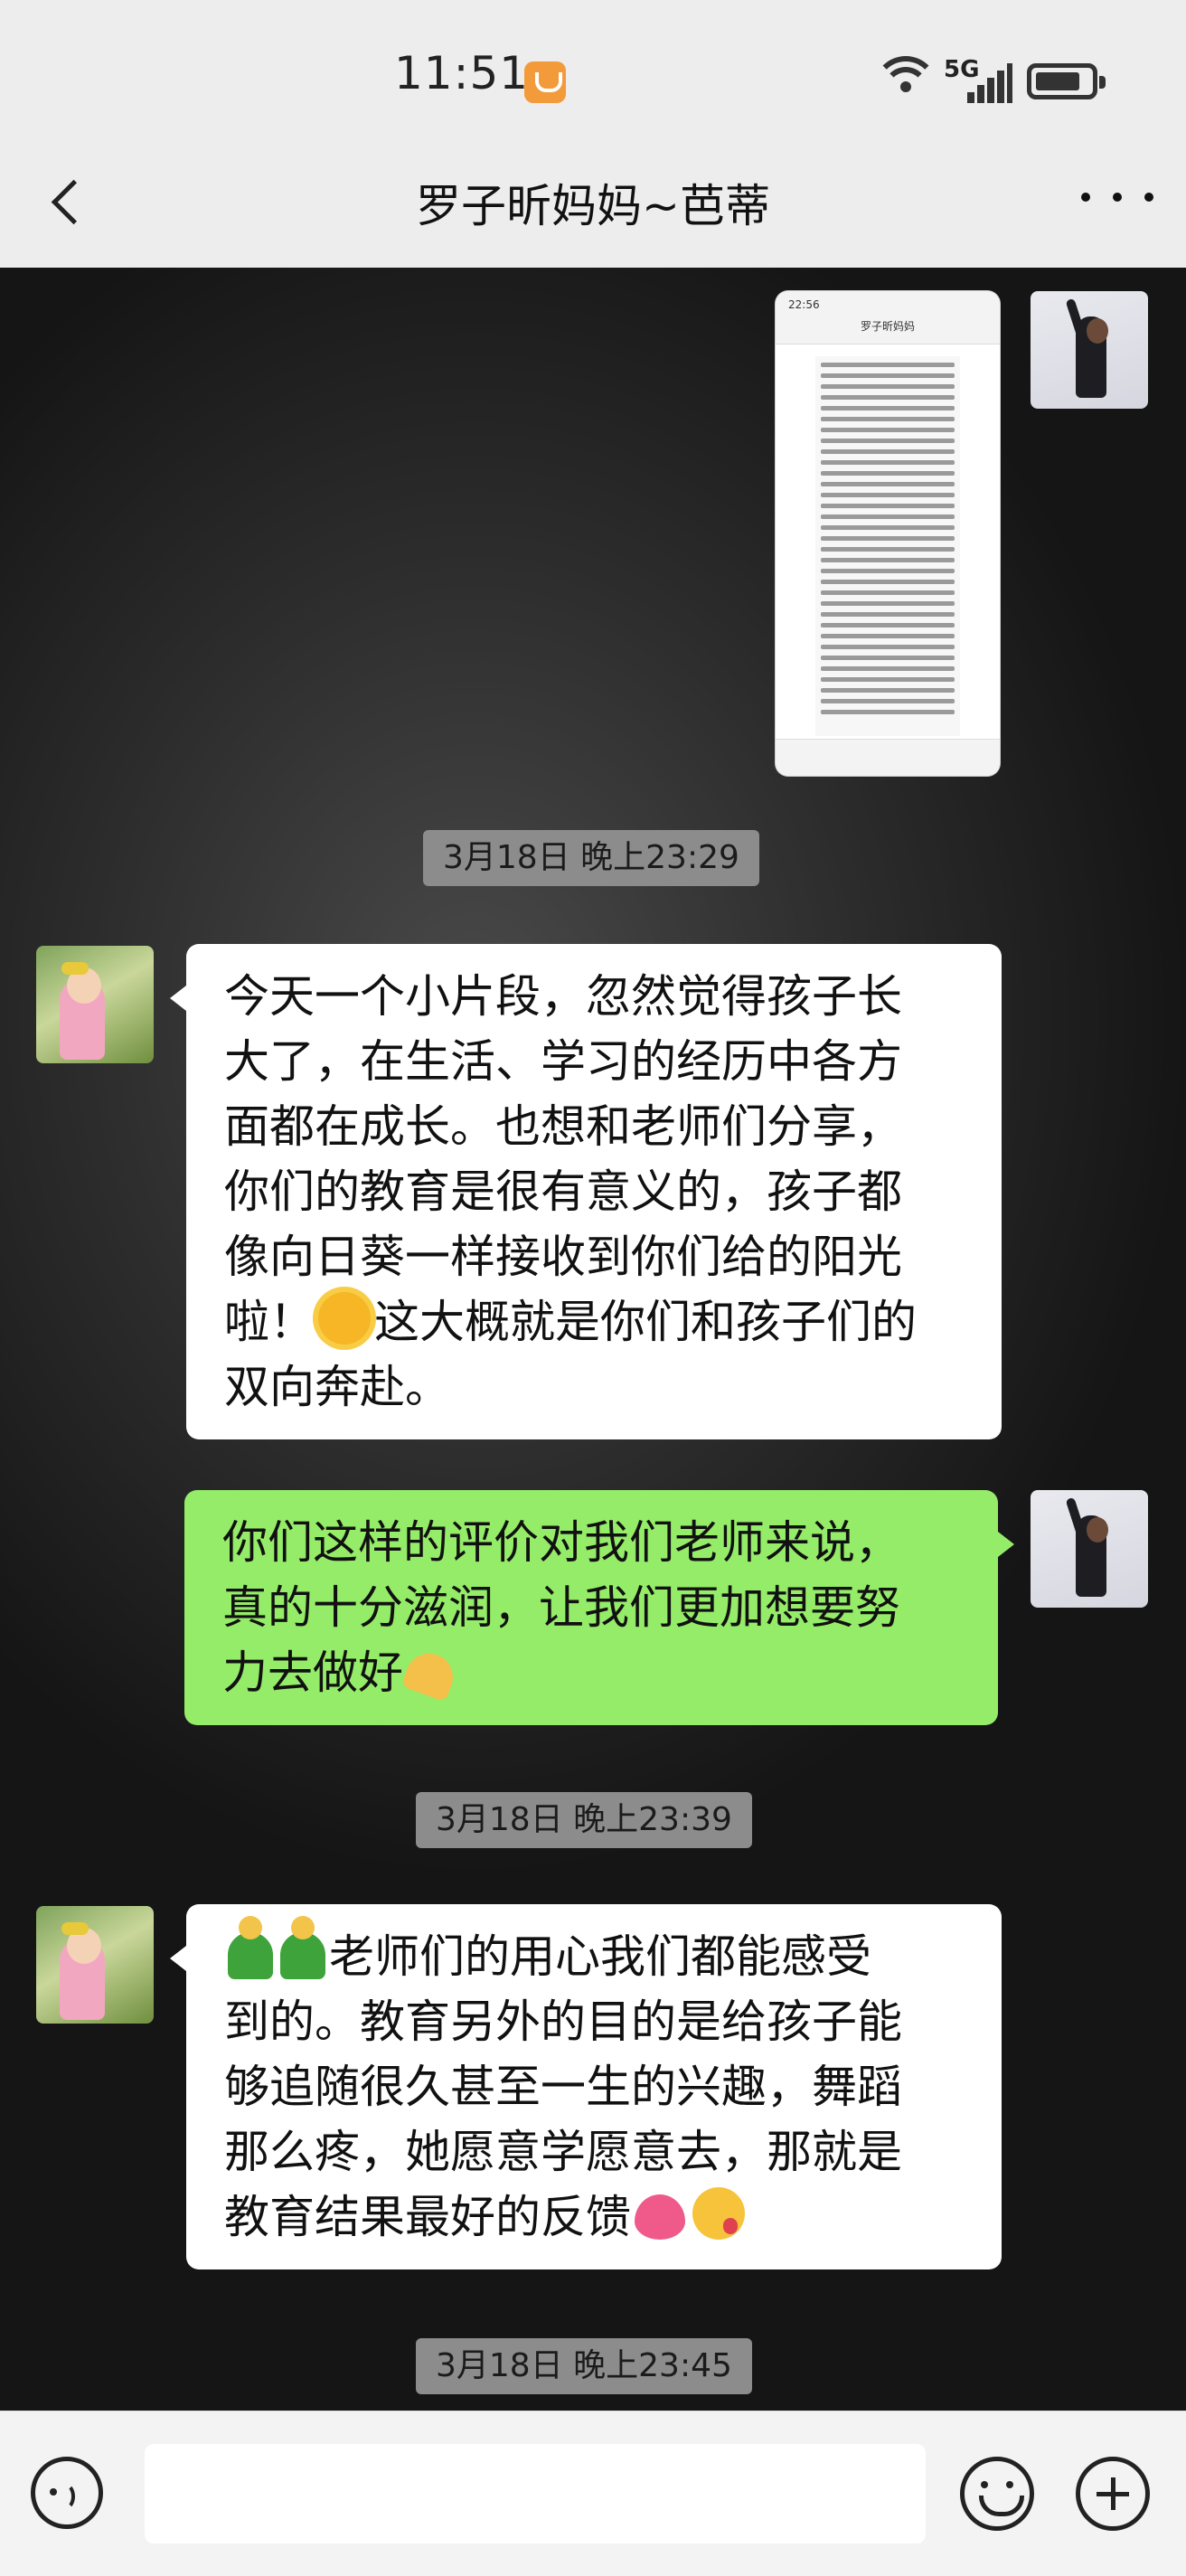 The height and width of the screenshot is (2576, 1186). What do you see at coordinates (67, 2493) in the screenshot?
I see `voice-icon` at bounding box center [67, 2493].